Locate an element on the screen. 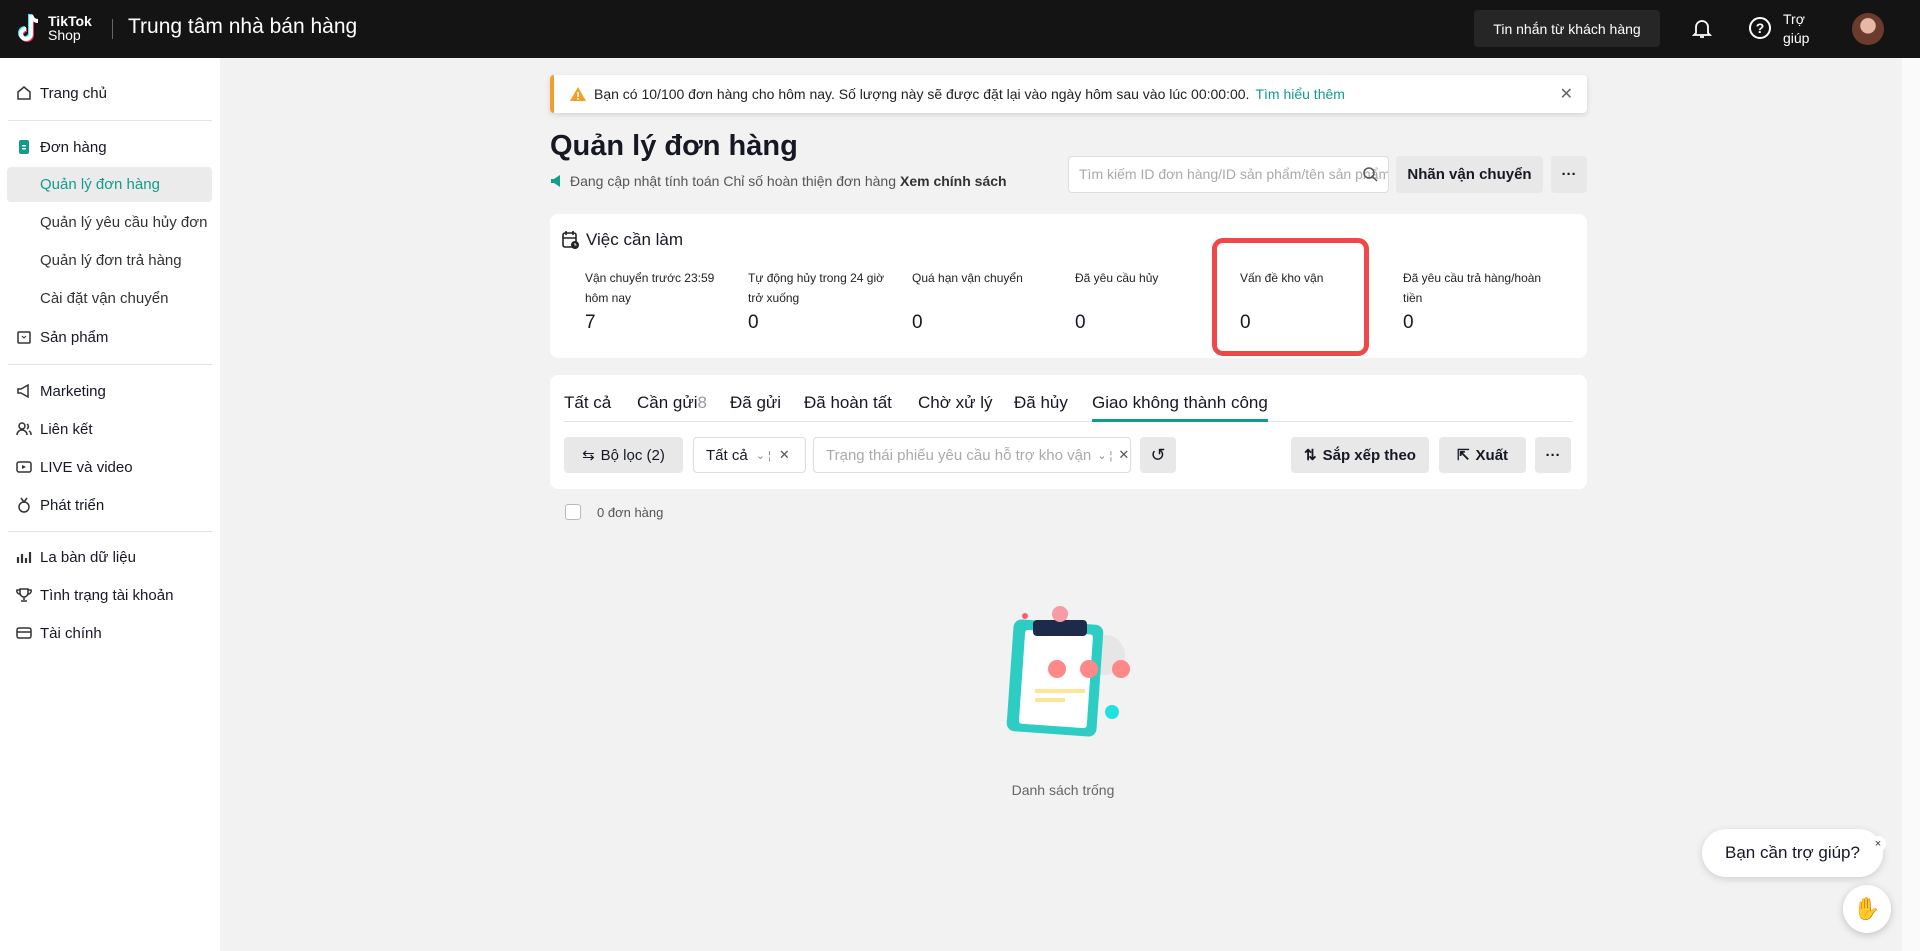 The width and height of the screenshot is (1920, 951). sidebar-item-products: Sản phẩm is located at coordinates (62, 337).